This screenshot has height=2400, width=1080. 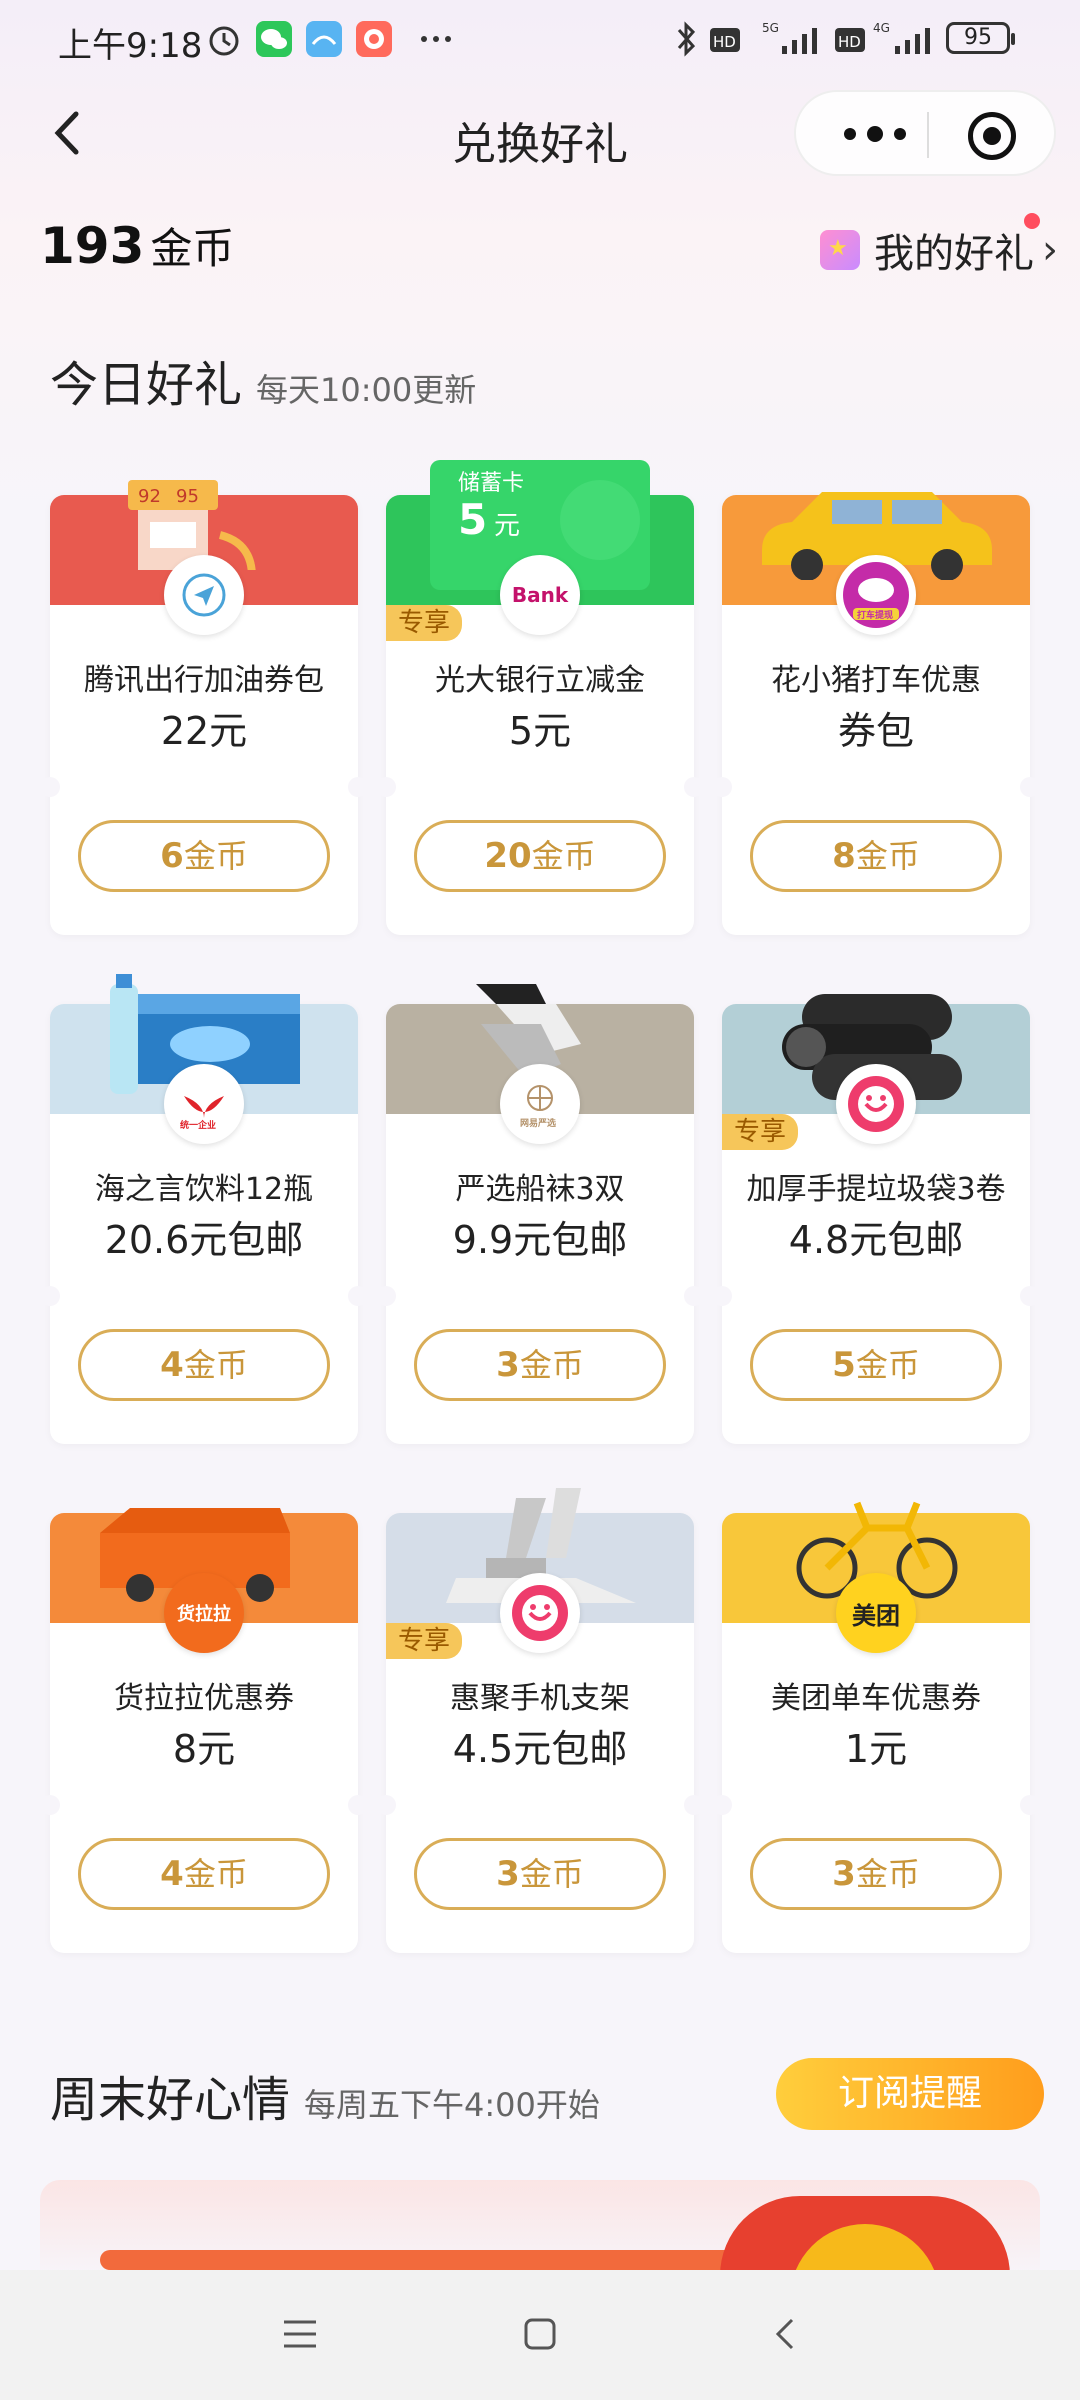 I want to click on more-menu-icon, so click(x=875, y=134).